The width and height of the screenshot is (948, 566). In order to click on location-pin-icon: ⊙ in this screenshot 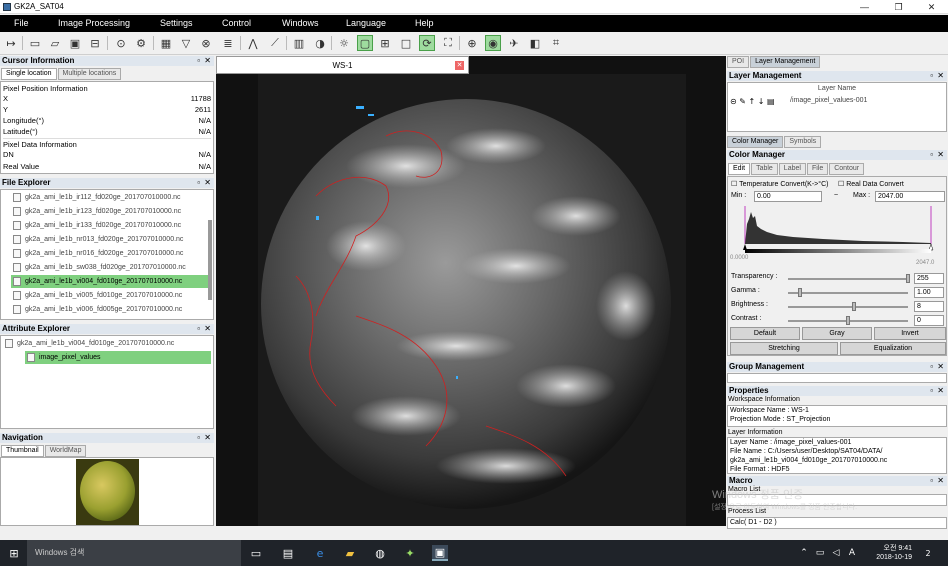, I will do `click(121, 43)`.